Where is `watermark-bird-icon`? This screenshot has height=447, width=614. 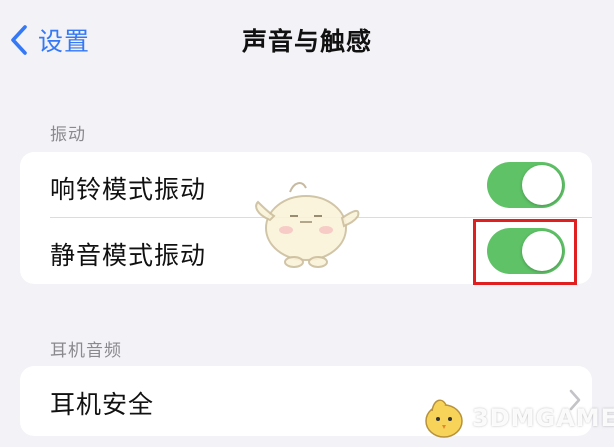
watermark-bird-icon is located at coordinates (444, 418).